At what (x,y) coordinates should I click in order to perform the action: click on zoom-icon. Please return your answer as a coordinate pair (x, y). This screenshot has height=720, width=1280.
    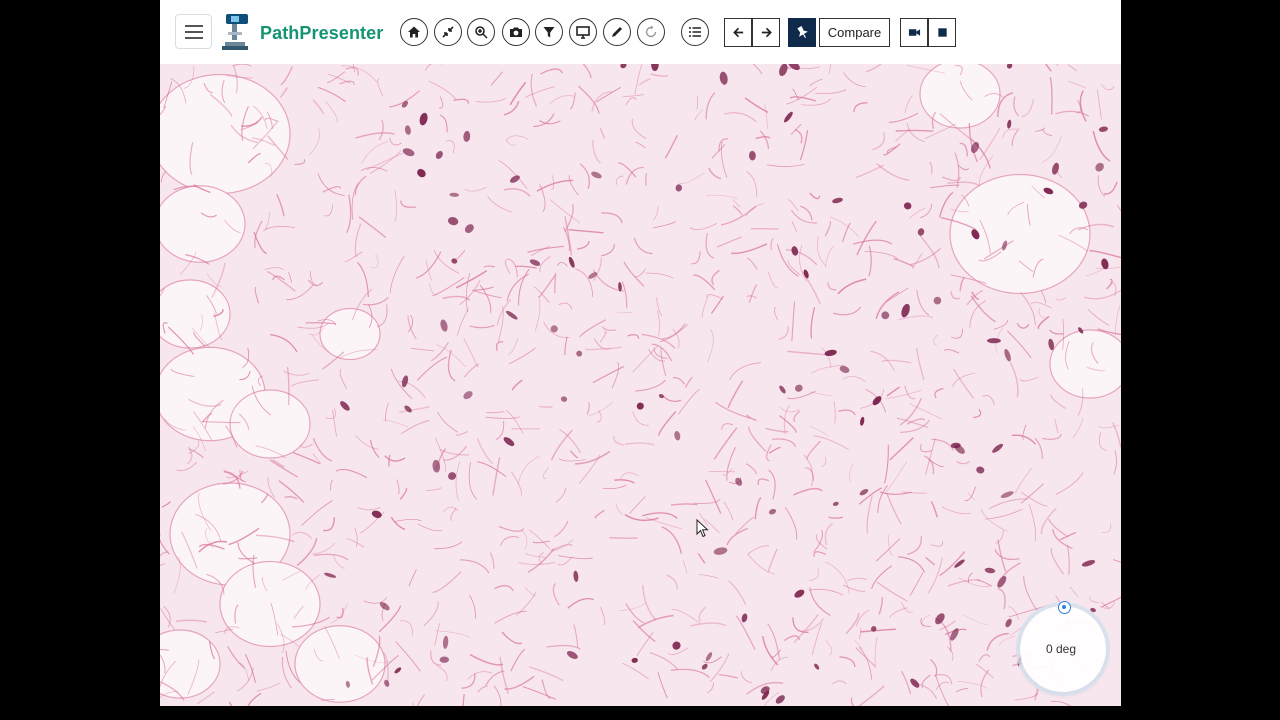
    Looking at the image, I should click on (481, 32).